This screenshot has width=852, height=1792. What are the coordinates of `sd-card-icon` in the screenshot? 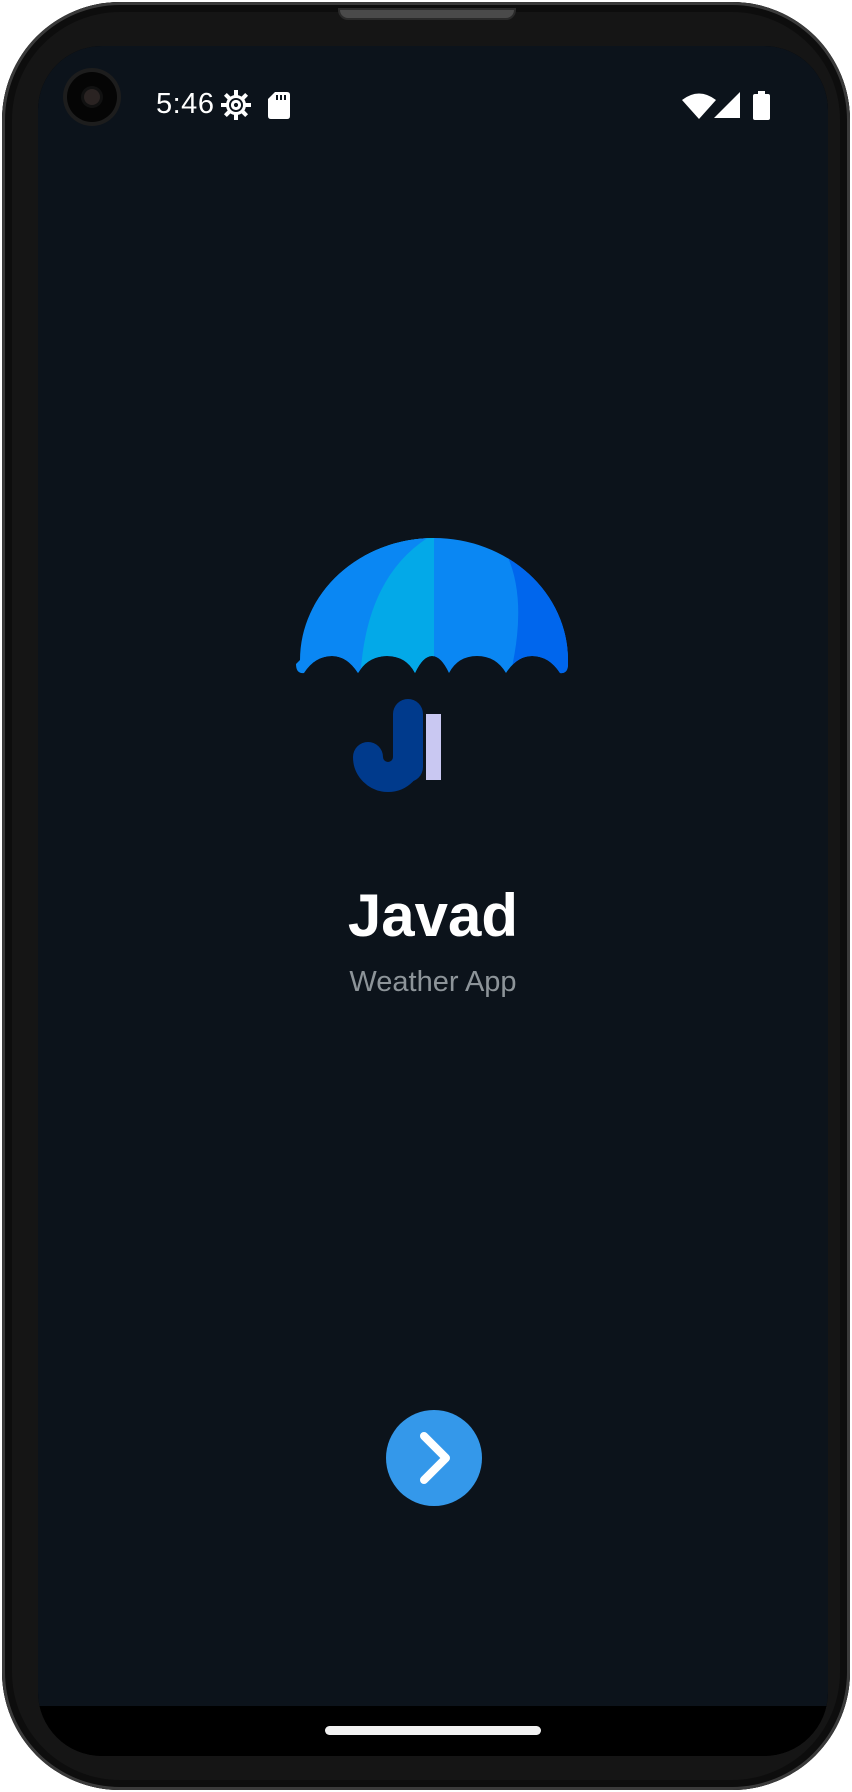 It's located at (279, 105).